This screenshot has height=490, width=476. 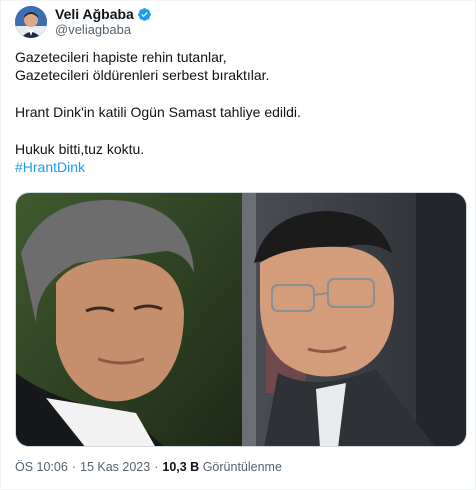 I want to click on author-display-name: Veli Ağbaba, so click(x=94, y=14).